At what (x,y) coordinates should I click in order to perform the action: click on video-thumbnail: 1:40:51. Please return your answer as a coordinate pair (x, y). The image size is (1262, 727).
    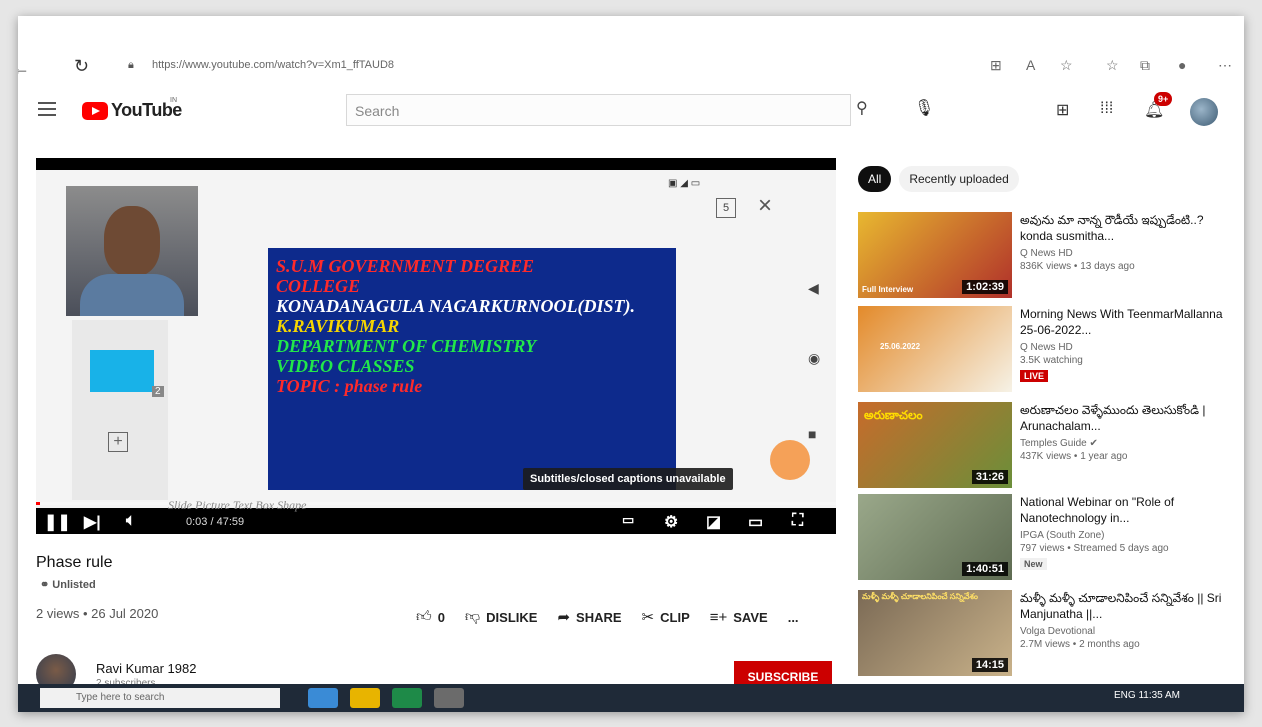
    Looking at the image, I should click on (935, 537).